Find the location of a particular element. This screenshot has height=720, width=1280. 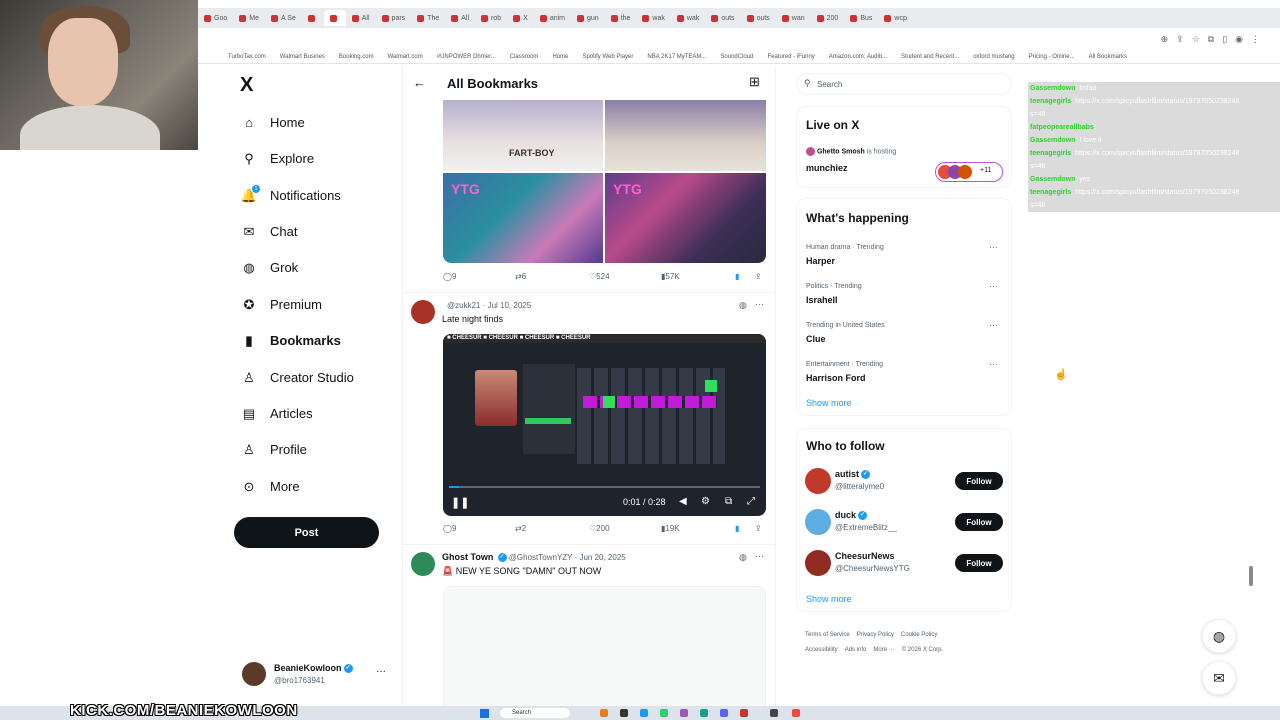

zoom-icon: ⊕ is located at coordinates (1165, 39).